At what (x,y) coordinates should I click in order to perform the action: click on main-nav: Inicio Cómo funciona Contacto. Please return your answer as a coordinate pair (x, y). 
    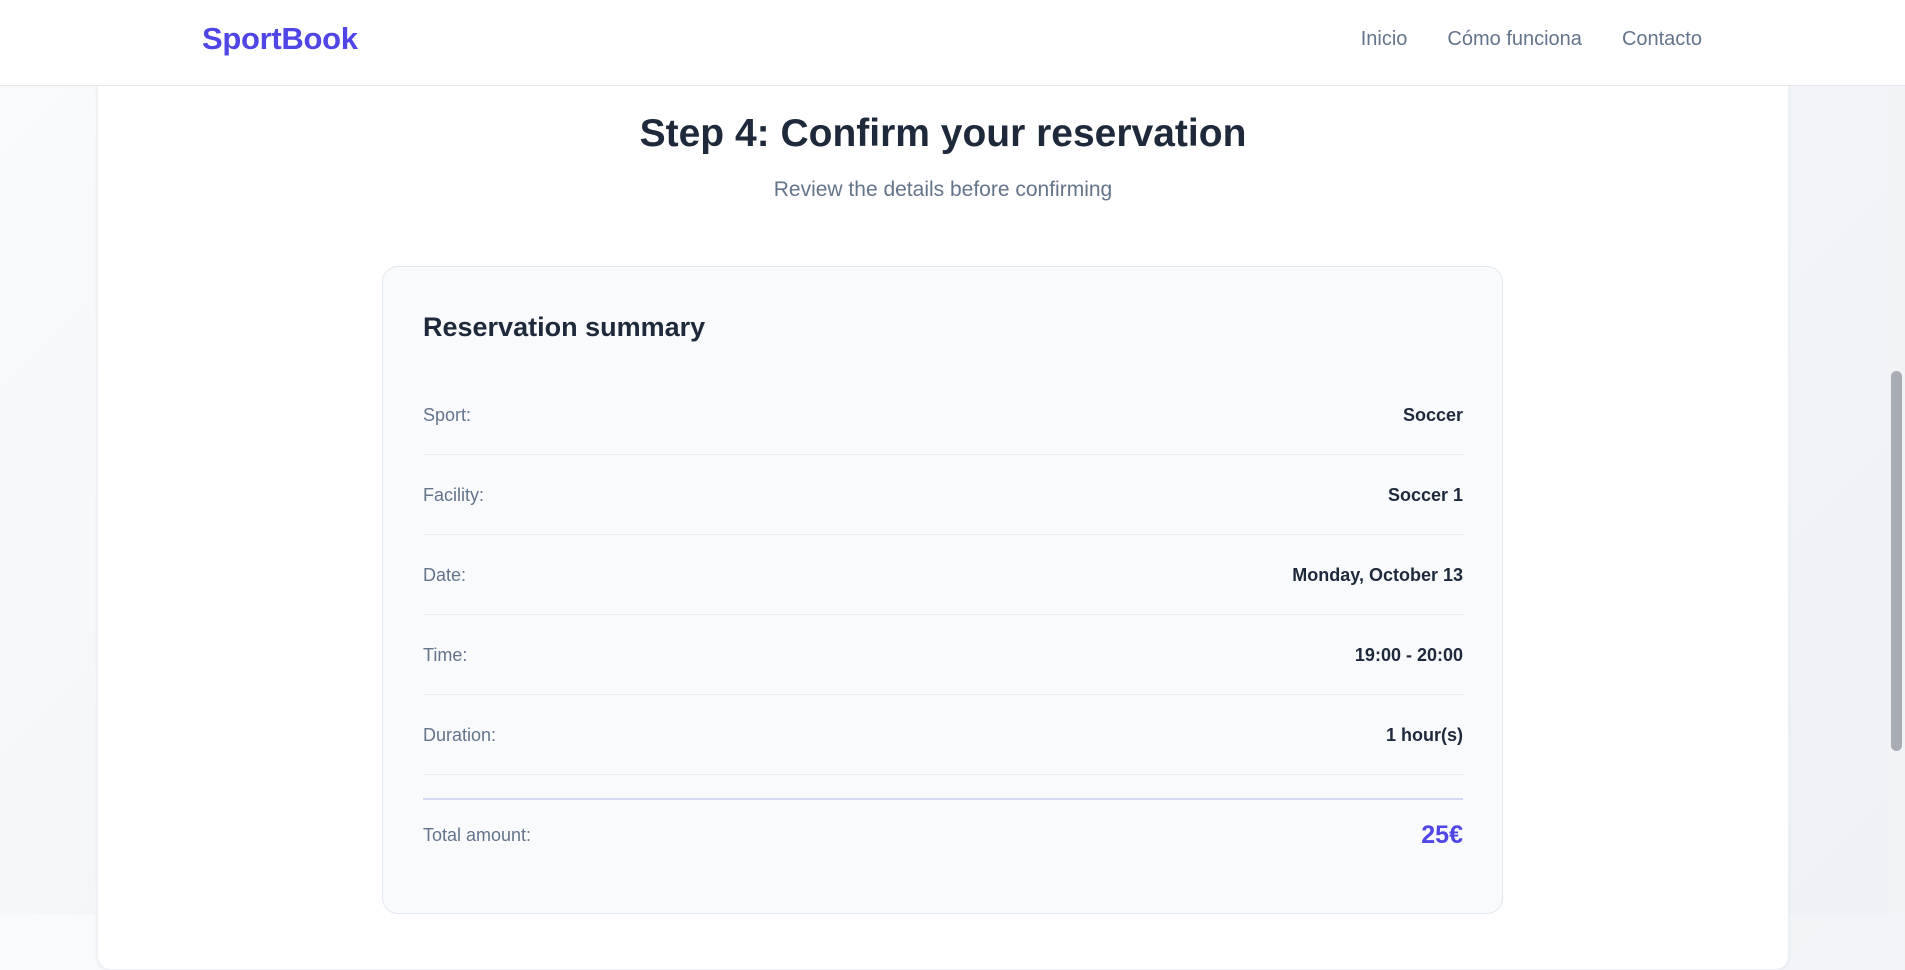
    Looking at the image, I should click on (1531, 39).